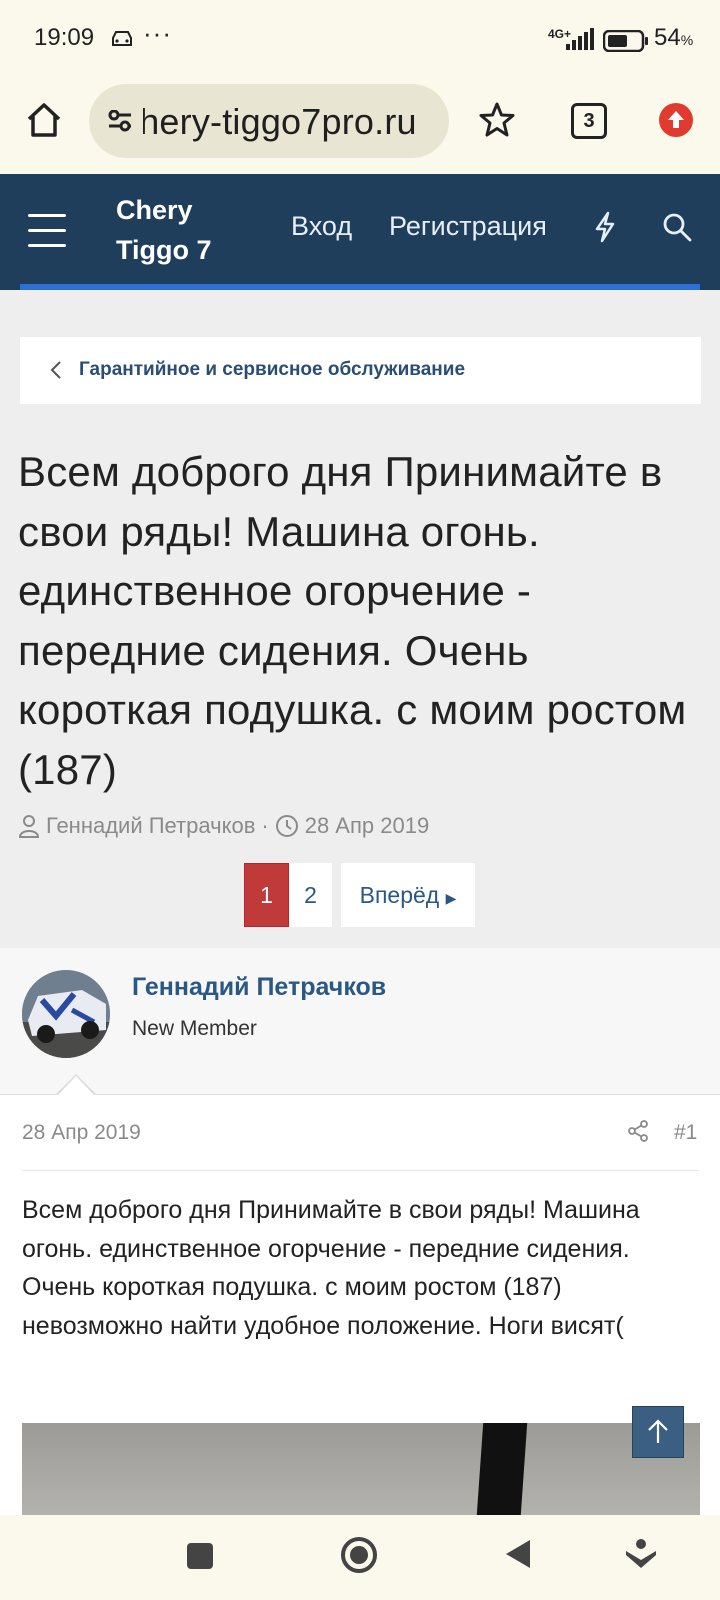 The image size is (720, 1600). What do you see at coordinates (359, 1555) in the screenshot?
I see `home-nav-icon` at bounding box center [359, 1555].